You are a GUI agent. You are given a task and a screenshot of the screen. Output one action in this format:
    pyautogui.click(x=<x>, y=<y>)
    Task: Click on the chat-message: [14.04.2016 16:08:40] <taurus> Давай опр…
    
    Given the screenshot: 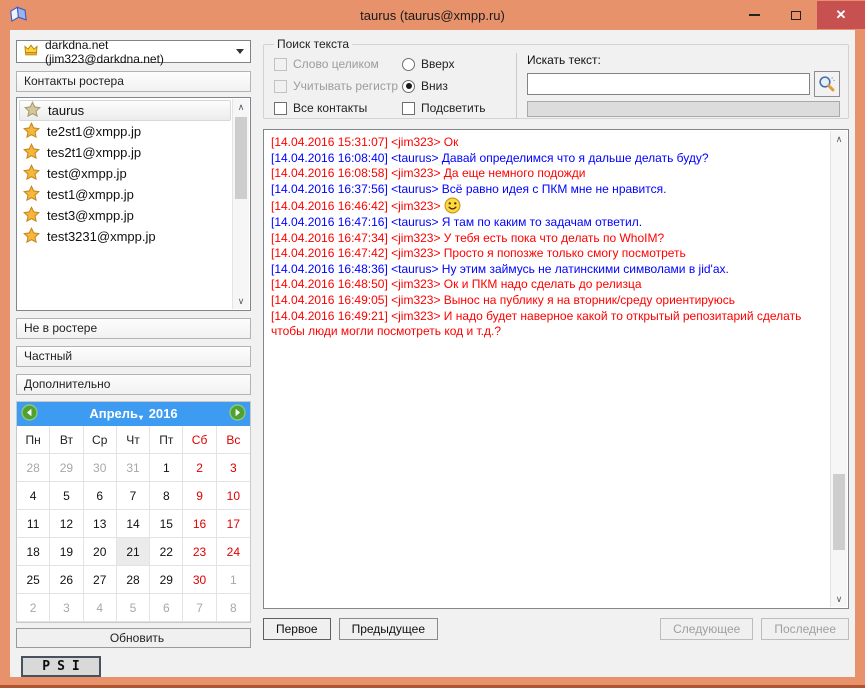 What is the action you would take?
    pyautogui.click(x=490, y=157)
    